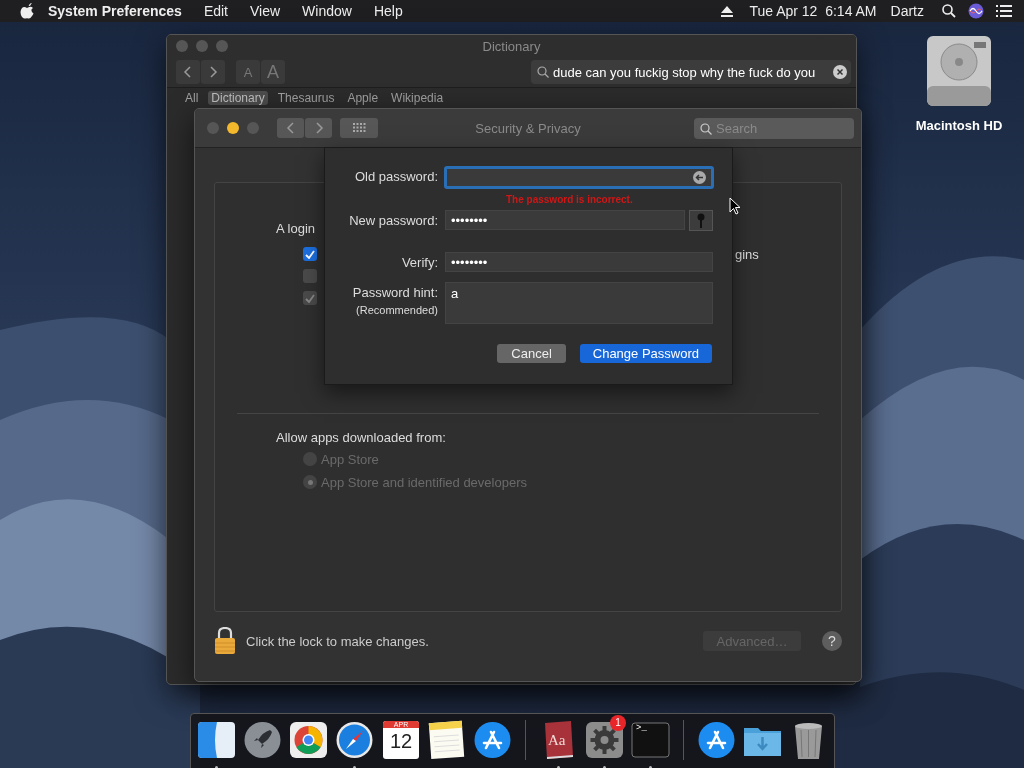 This screenshot has width=1024, height=768. What do you see at coordinates (579, 303) in the screenshot?
I see `hint-field: a` at bounding box center [579, 303].